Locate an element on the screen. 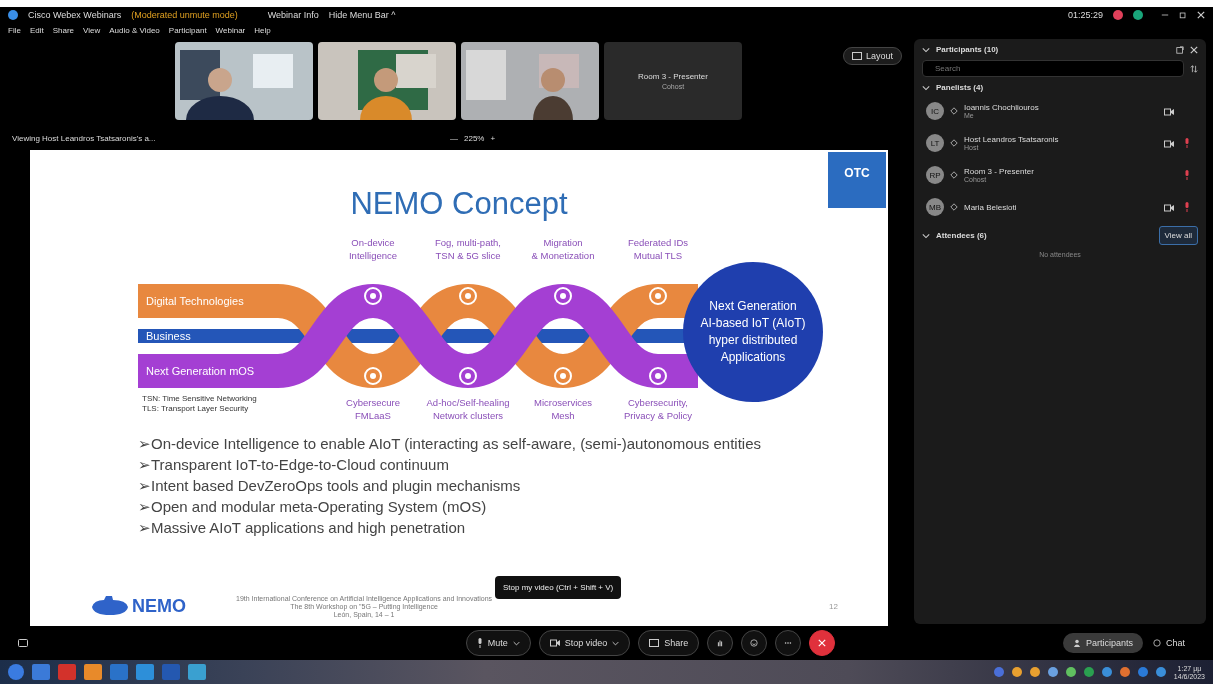  diagram-label: & Monetization is located at coordinates (563, 255).